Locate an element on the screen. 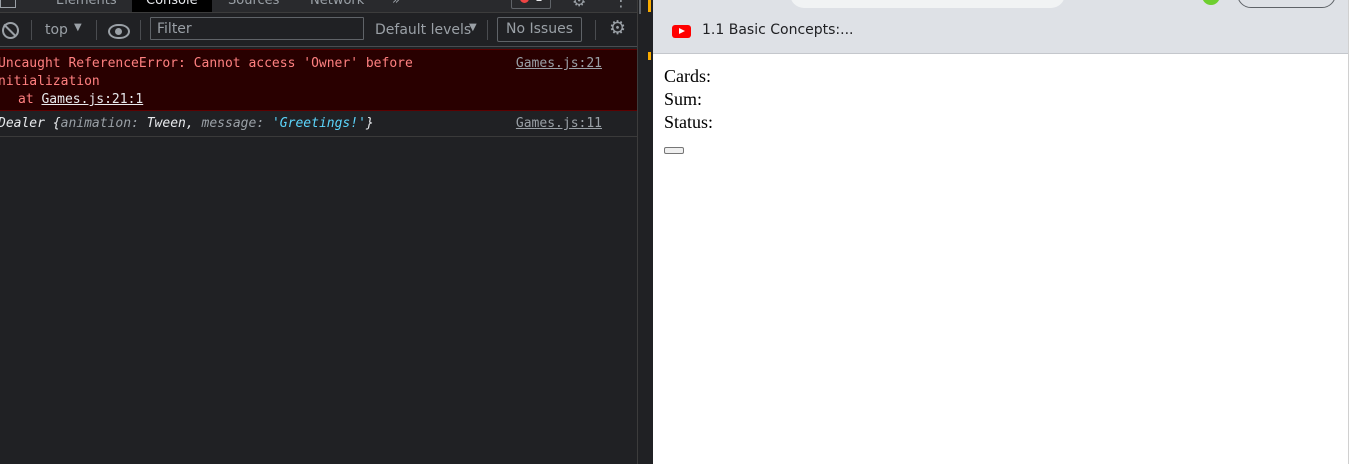 This screenshot has height=464, width=1353. devtools-tab-strip: Elements Console Sources Network » 1 ⚙ ⋮ is located at coordinates (318, 6).